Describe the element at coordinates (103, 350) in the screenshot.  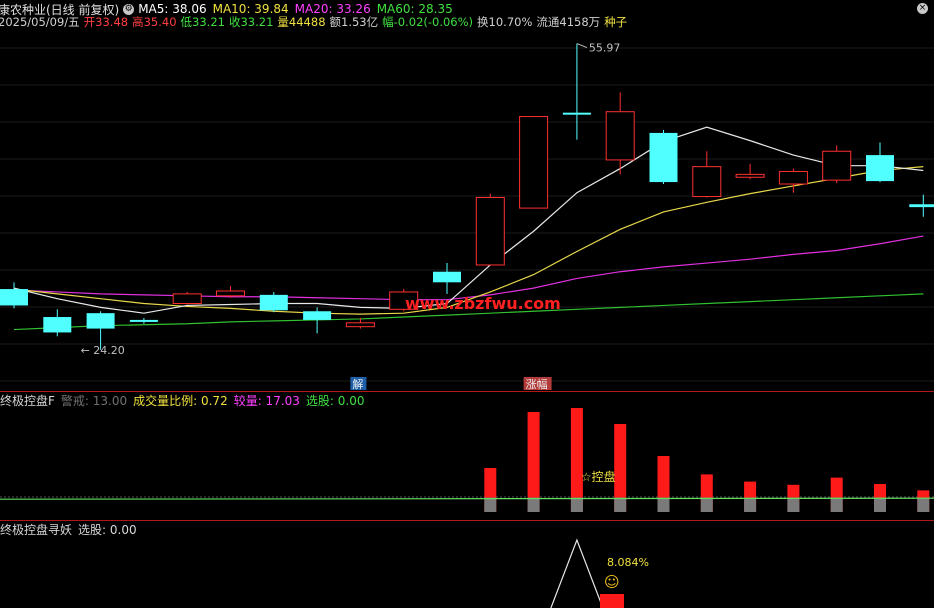
I see `low-label: ← 24.20` at that location.